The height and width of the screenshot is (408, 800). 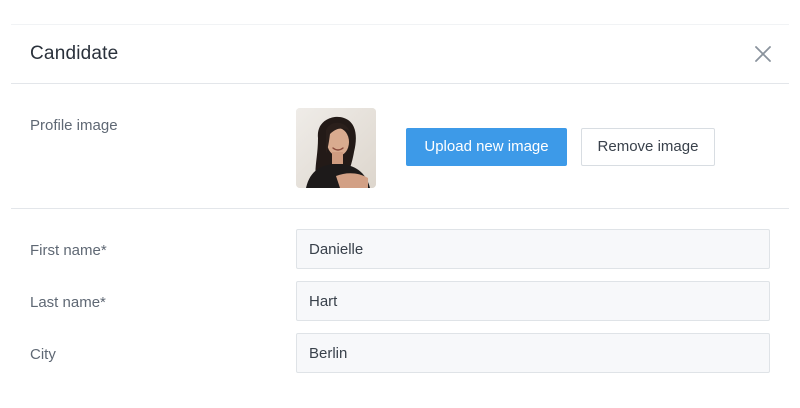 I want to click on profile-image-label: Profile image, so click(x=74, y=125).